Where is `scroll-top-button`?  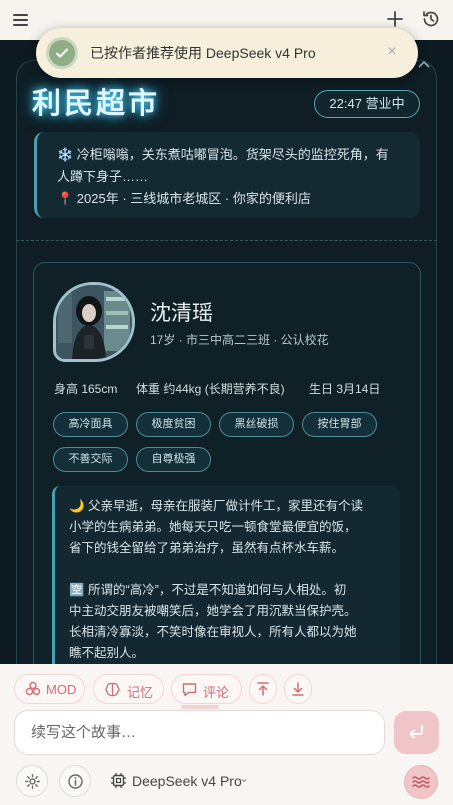 scroll-top-button is located at coordinates (263, 689).